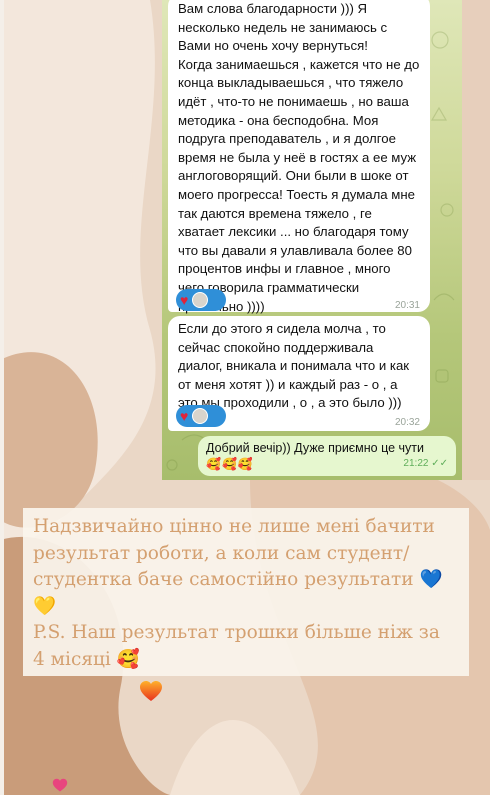  I want to click on left-frame-edge, so click(2, 397).